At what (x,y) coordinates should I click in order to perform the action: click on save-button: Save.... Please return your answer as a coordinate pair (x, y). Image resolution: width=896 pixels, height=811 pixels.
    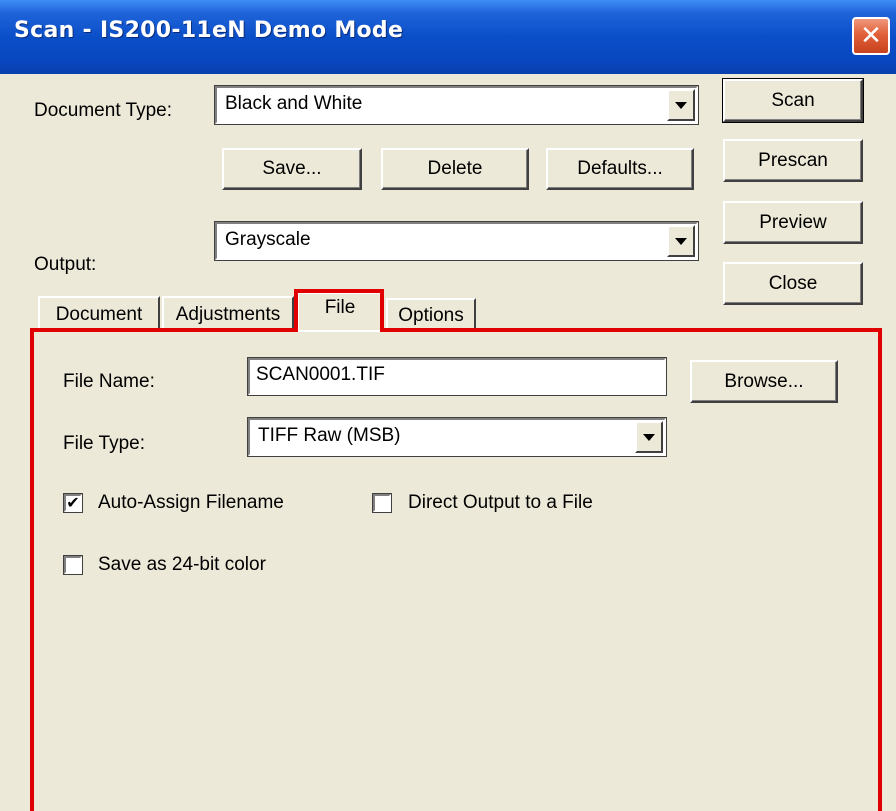
    Looking at the image, I should click on (292, 169).